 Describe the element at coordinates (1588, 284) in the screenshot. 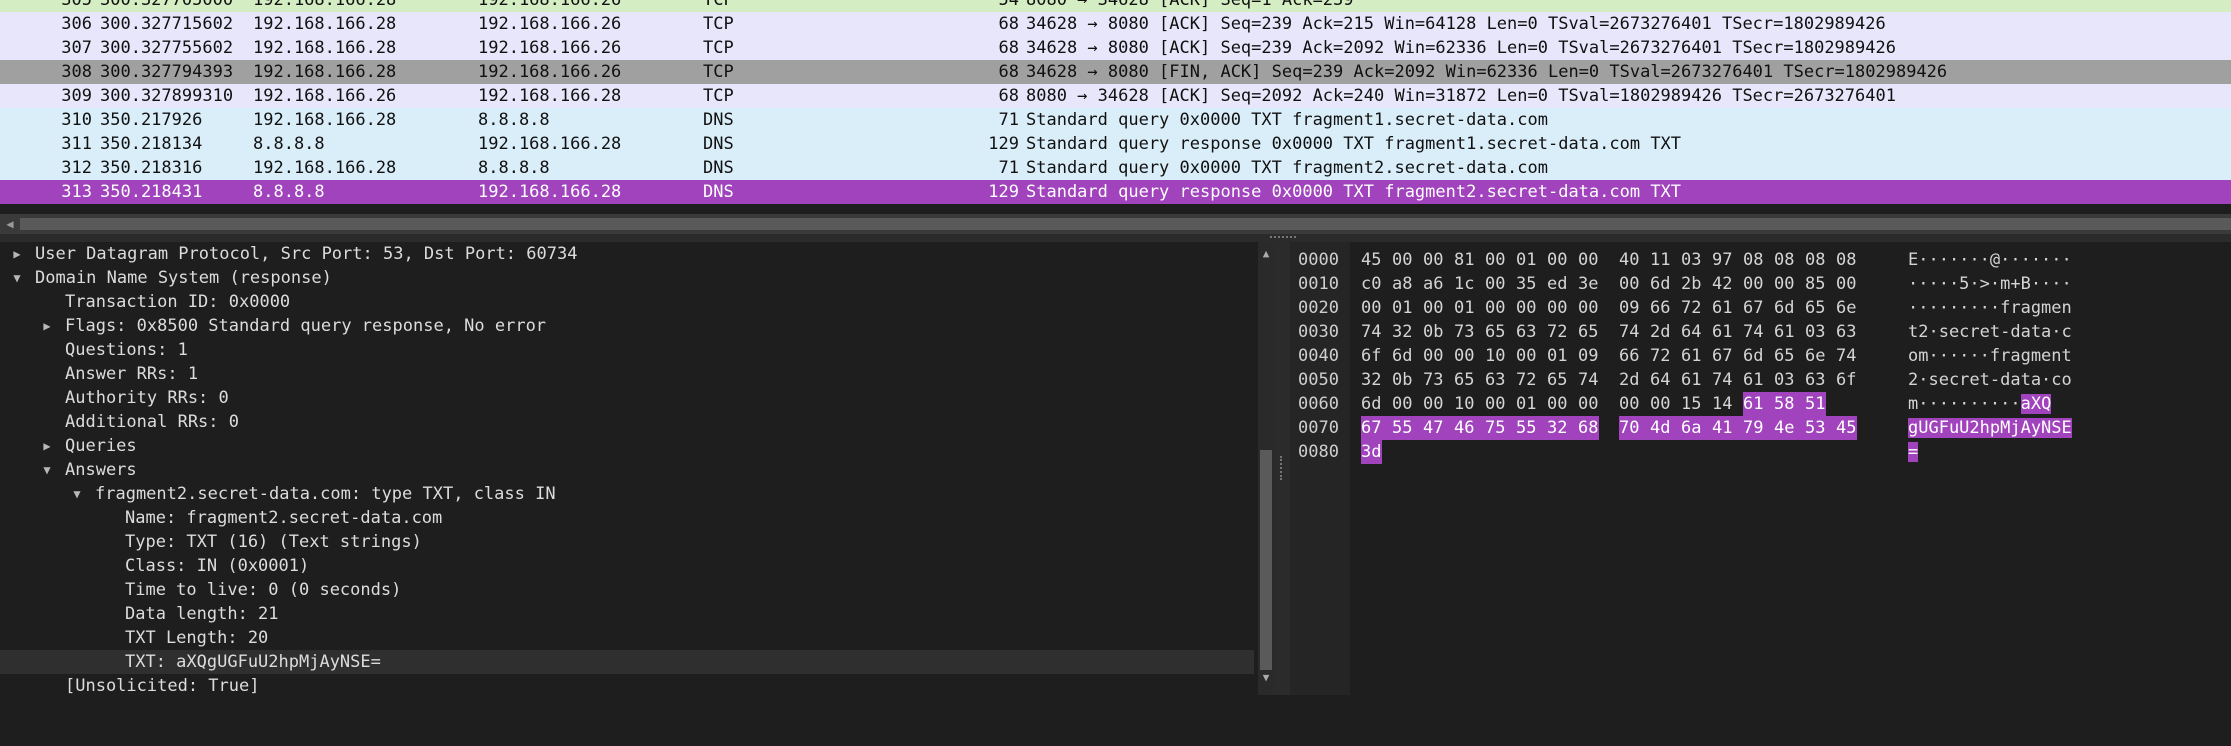

I see `hex-byte: 3e` at that location.